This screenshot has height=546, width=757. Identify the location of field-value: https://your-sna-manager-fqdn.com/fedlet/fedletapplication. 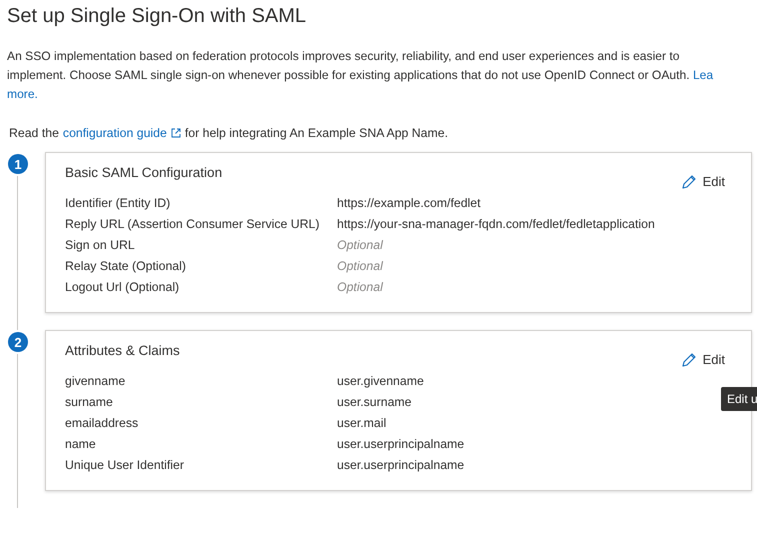
(496, 224).